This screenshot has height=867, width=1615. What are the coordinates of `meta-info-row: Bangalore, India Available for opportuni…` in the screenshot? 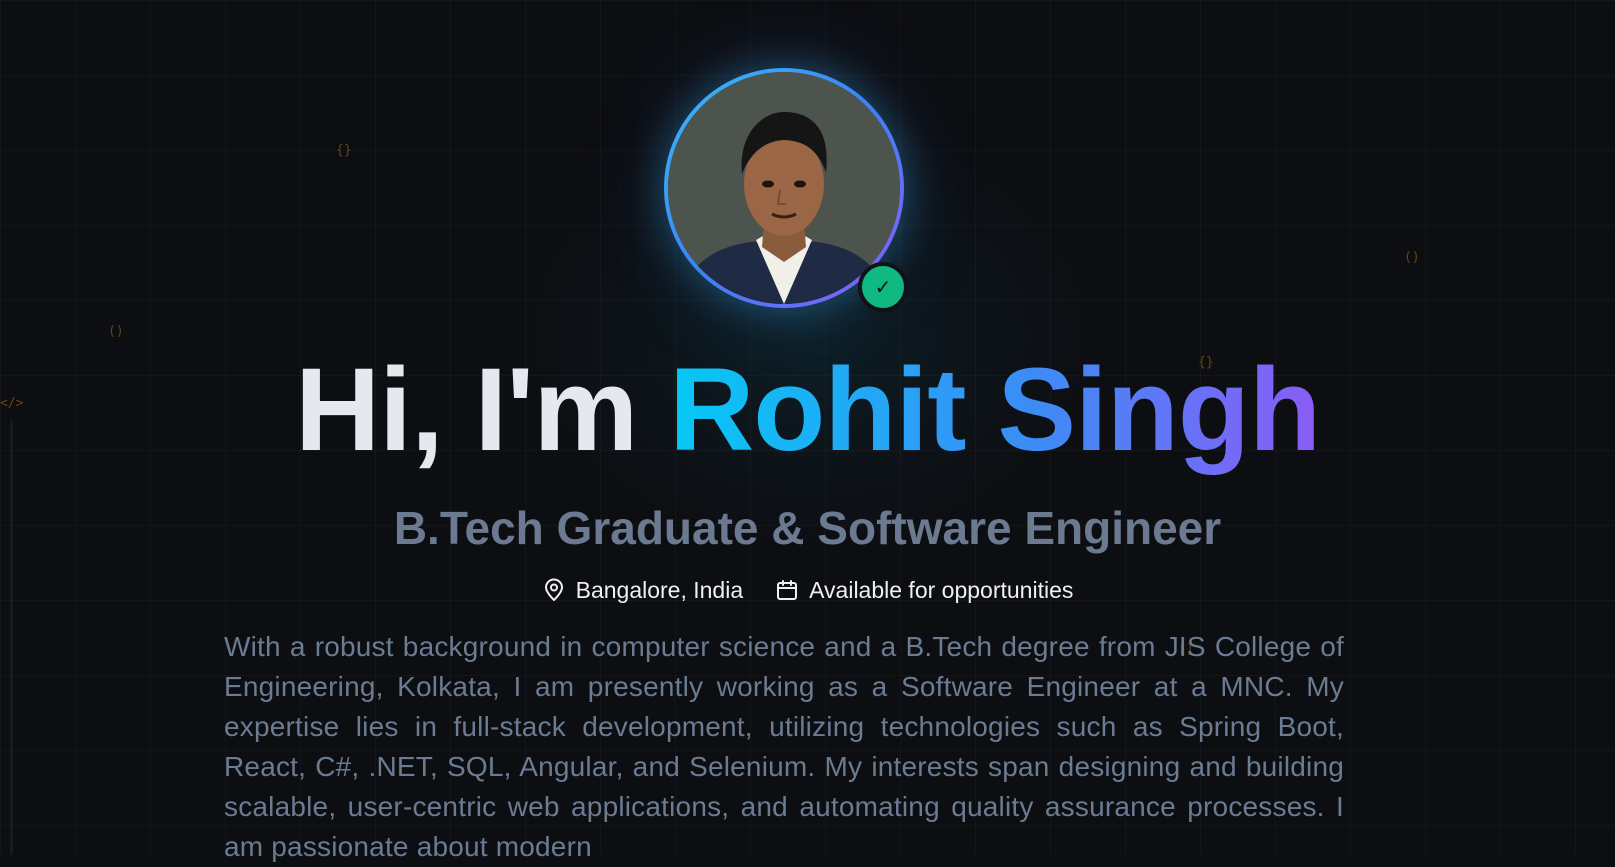 It's located at (807, 590).